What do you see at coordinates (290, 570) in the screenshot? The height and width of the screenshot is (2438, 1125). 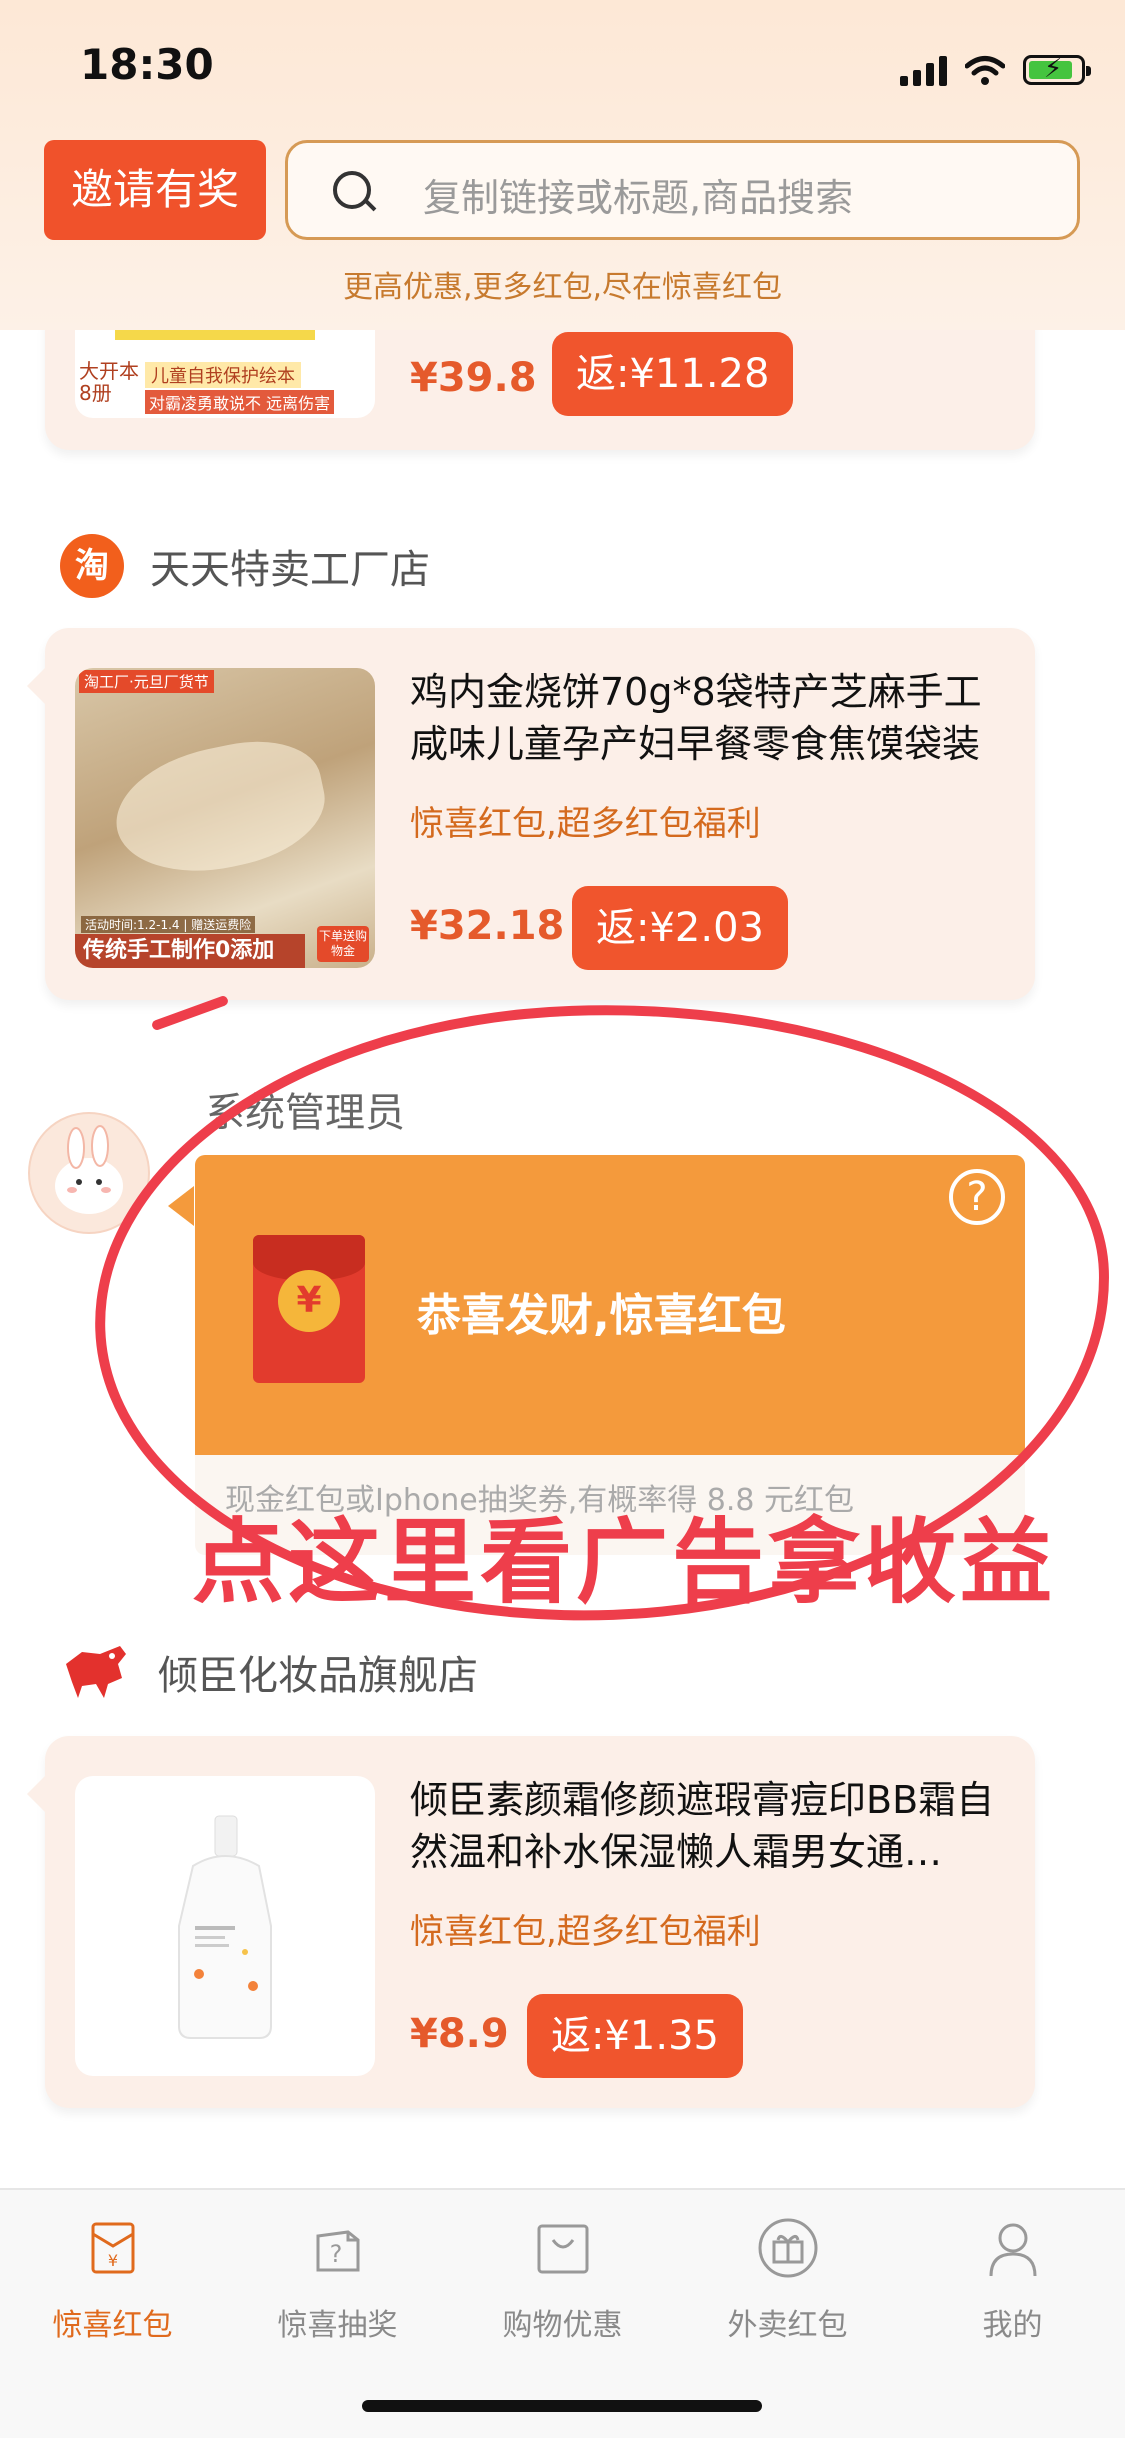 I see `shop-name: 天天特卖工厂店` at bounding box center [290, 570].